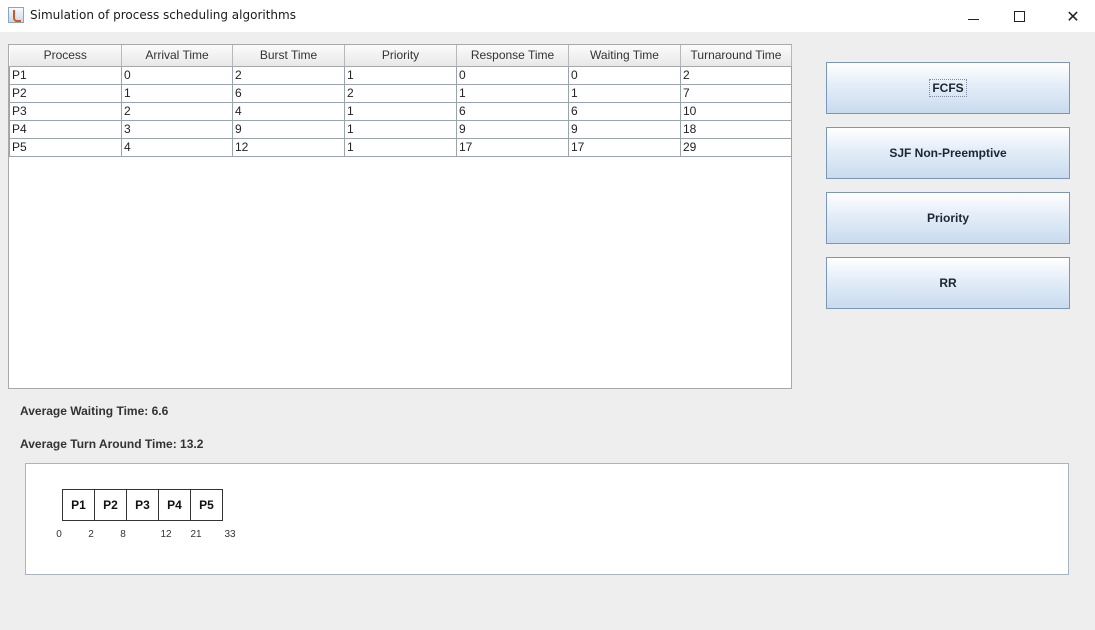  Describe the element at coordinates (176, 536) in the screenshot. I see `gantt-time-axis: 0 2 8 12 21 33` at that location.